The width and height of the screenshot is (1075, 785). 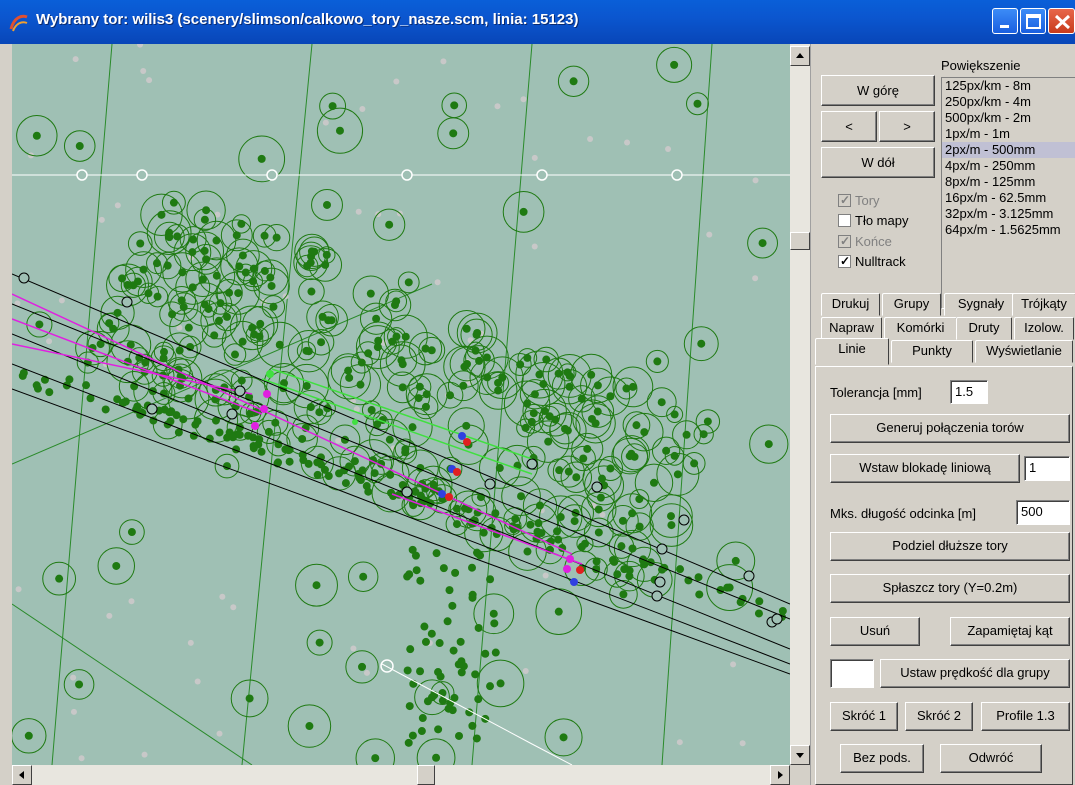 What do you see at coordinates (1008, 102) in the screenshot?
I see `zoom-option: 250px/km - 4m` at bounding box center [1008, 102].